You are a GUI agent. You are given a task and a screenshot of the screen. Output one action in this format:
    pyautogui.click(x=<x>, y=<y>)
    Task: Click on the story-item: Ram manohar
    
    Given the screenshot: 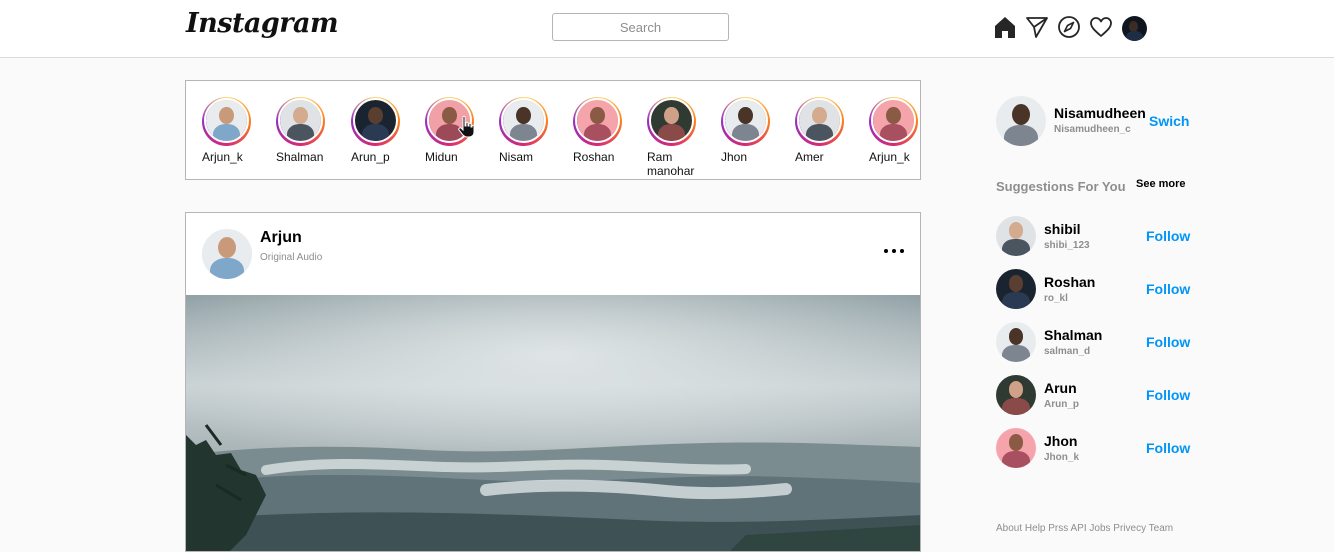 What is the action you would take?
    pyautogui.click(x=682, y=137)
    